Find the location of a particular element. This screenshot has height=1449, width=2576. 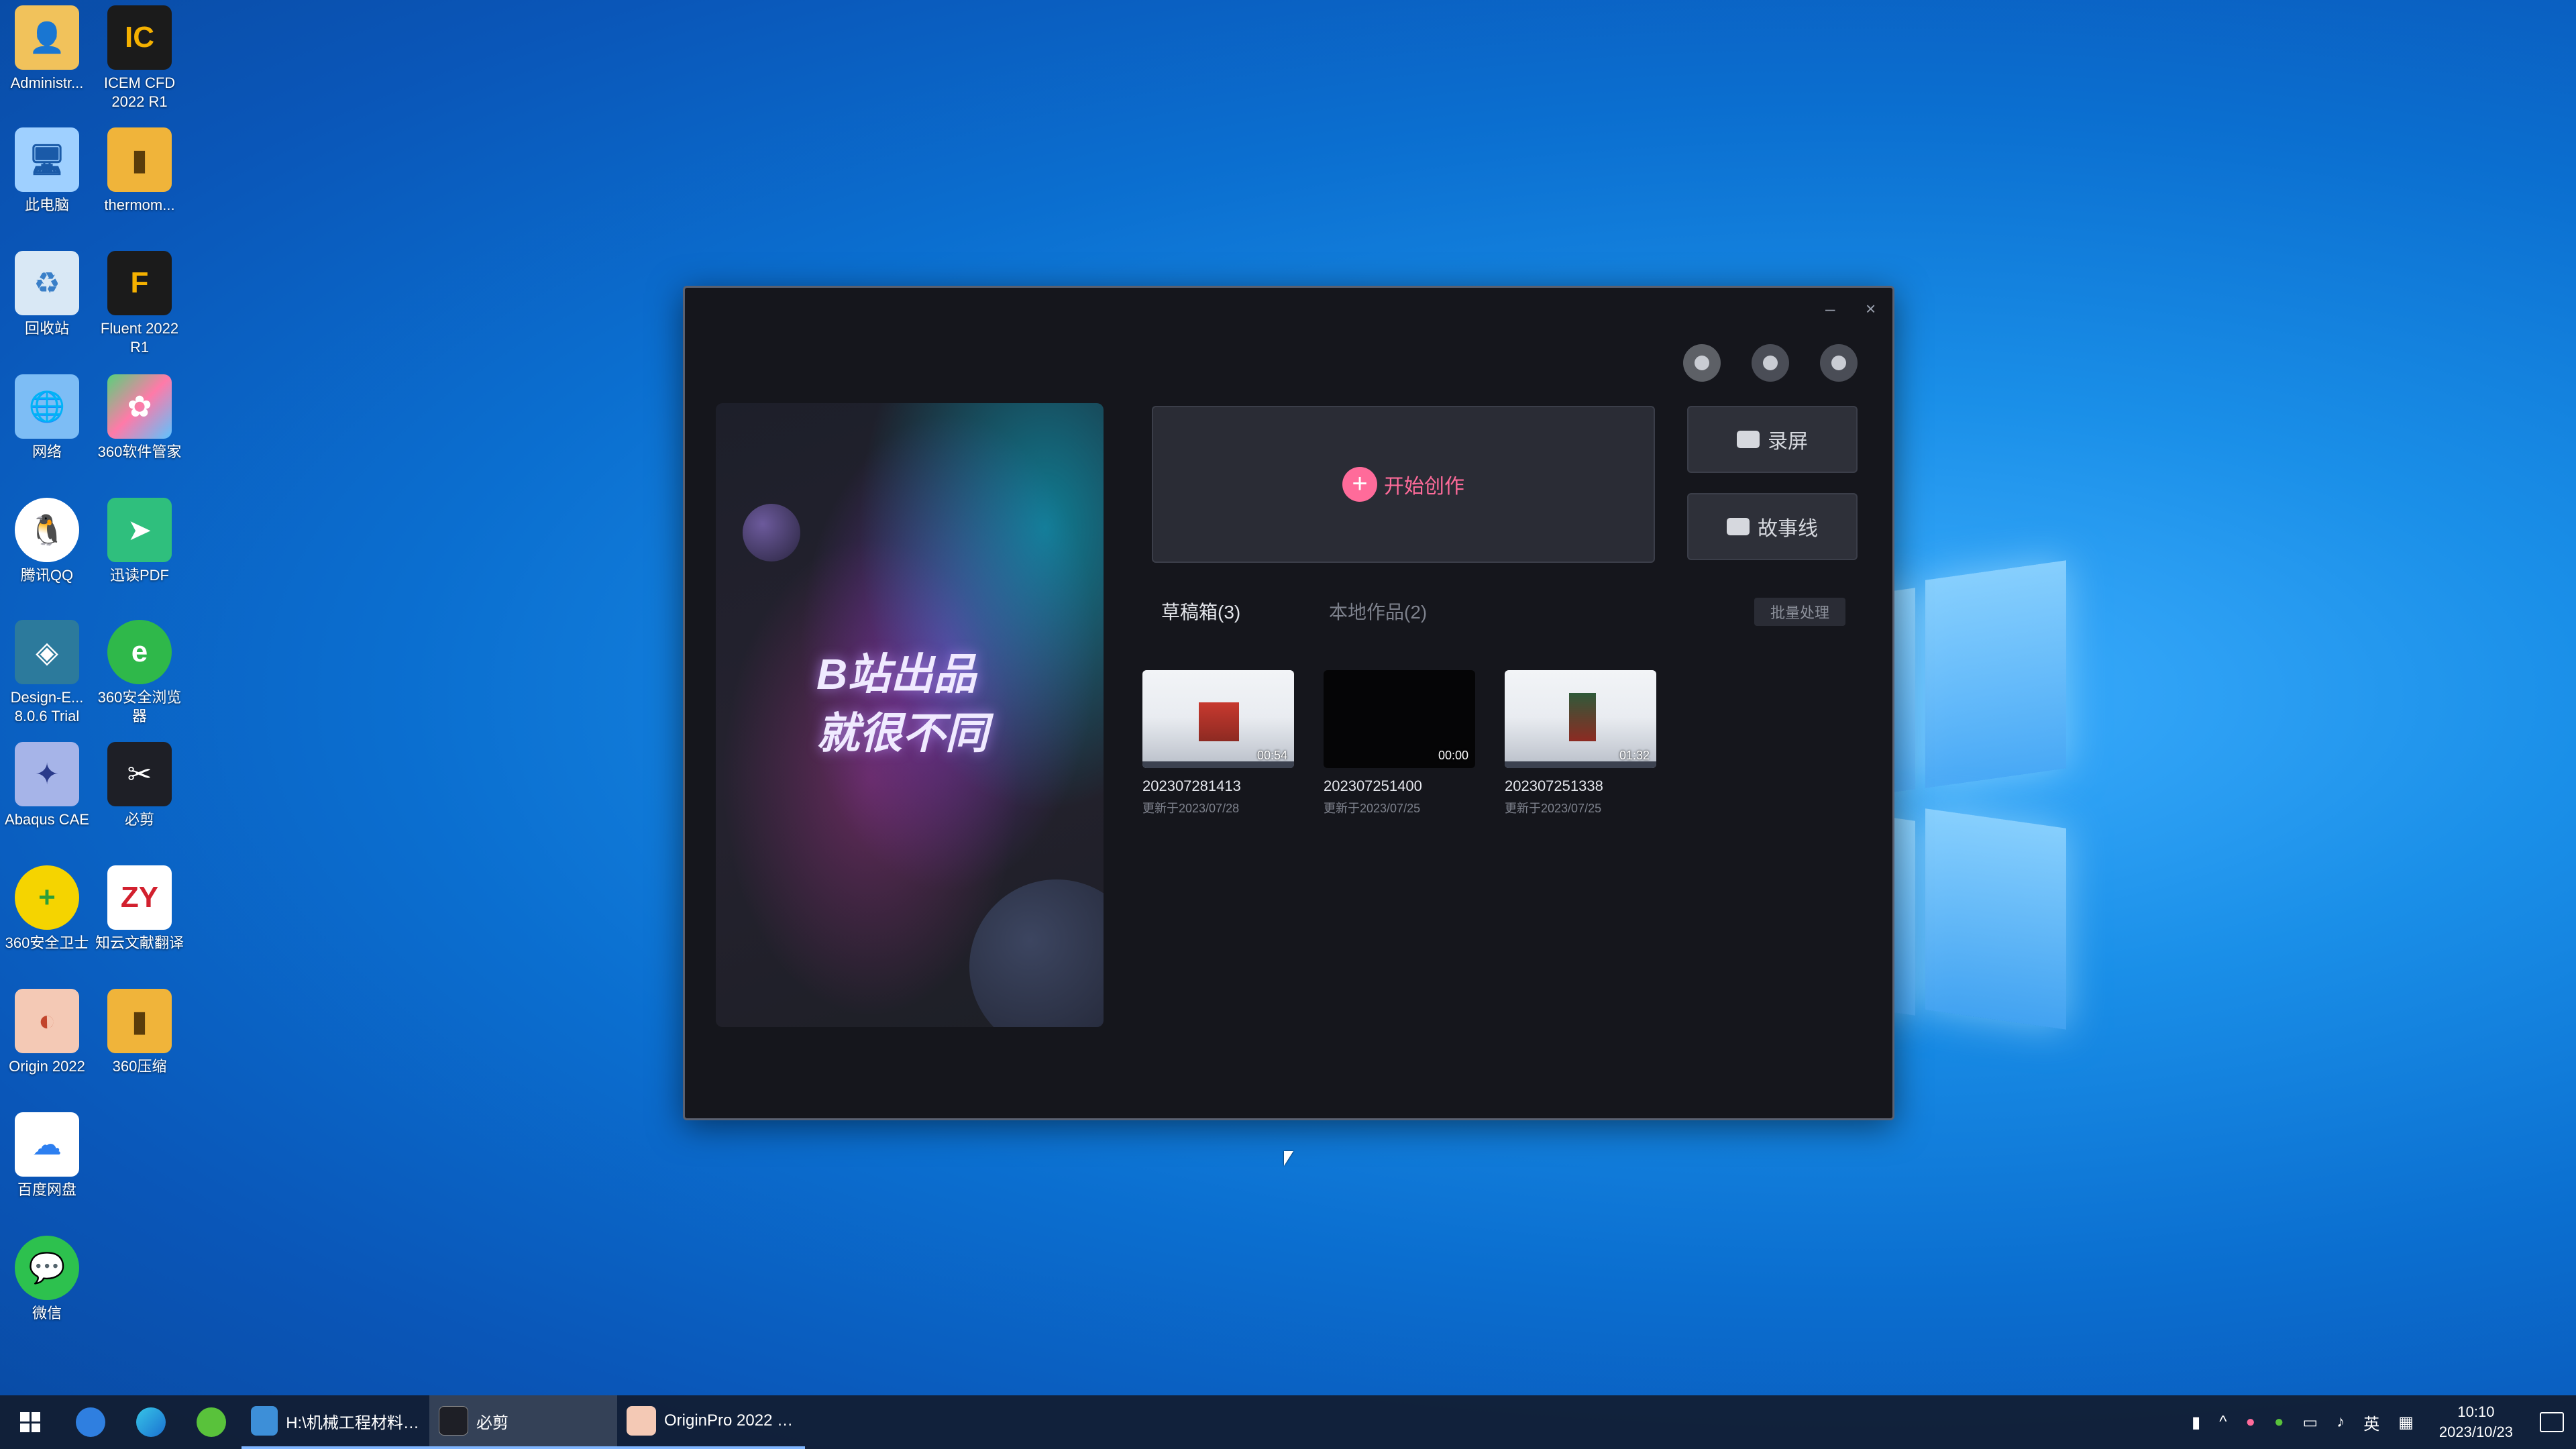

qq-icon: 🐧 is located at coordinates (47, 530).